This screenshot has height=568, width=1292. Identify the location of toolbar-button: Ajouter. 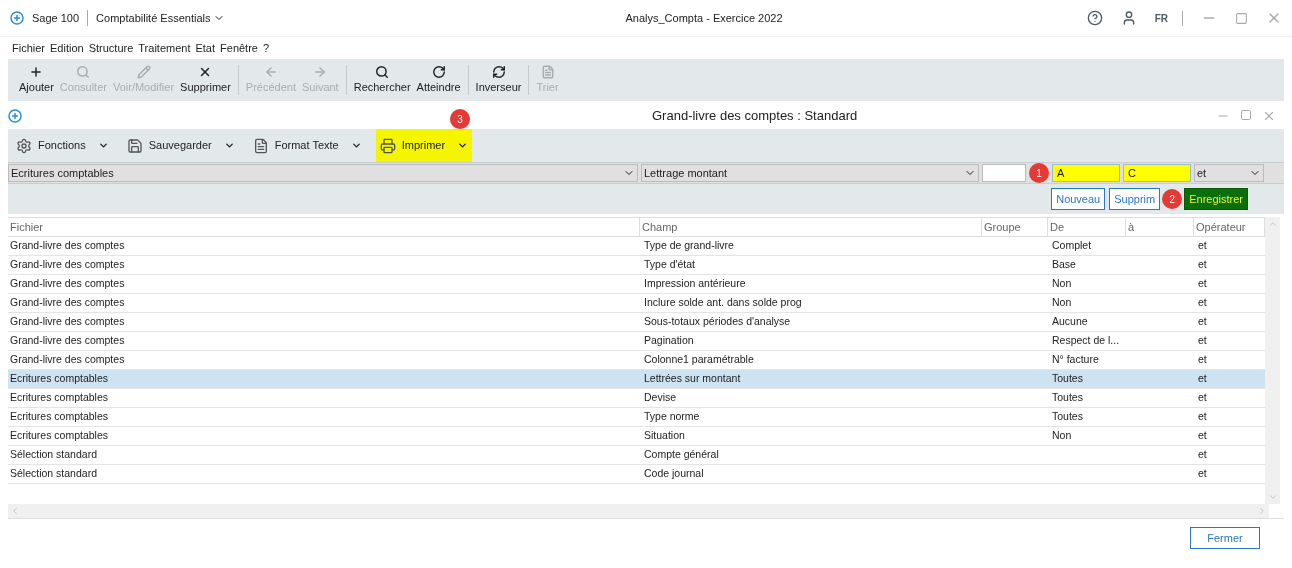
(36, 80).